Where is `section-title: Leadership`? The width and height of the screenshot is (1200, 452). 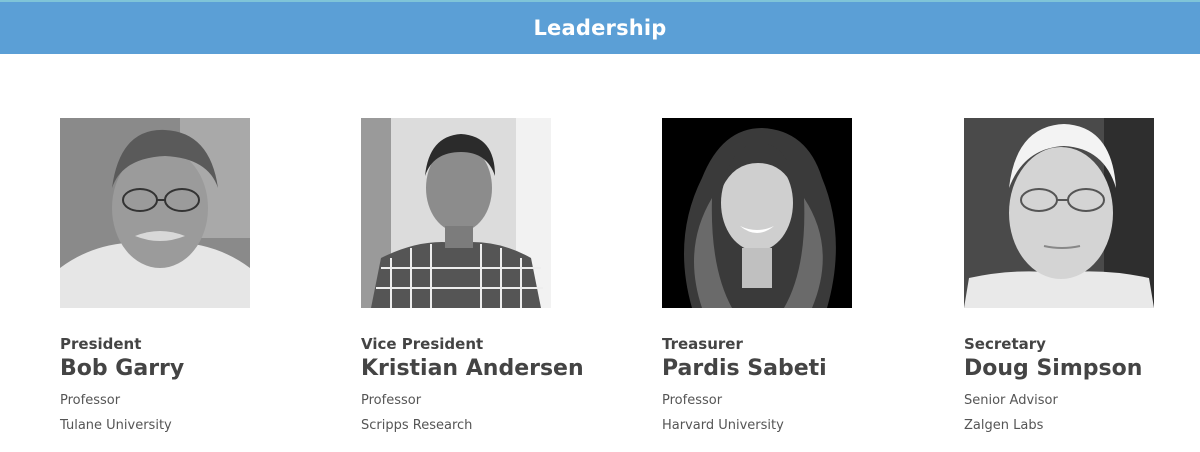 section-title: Leadership is located at coordinates (600, 28).